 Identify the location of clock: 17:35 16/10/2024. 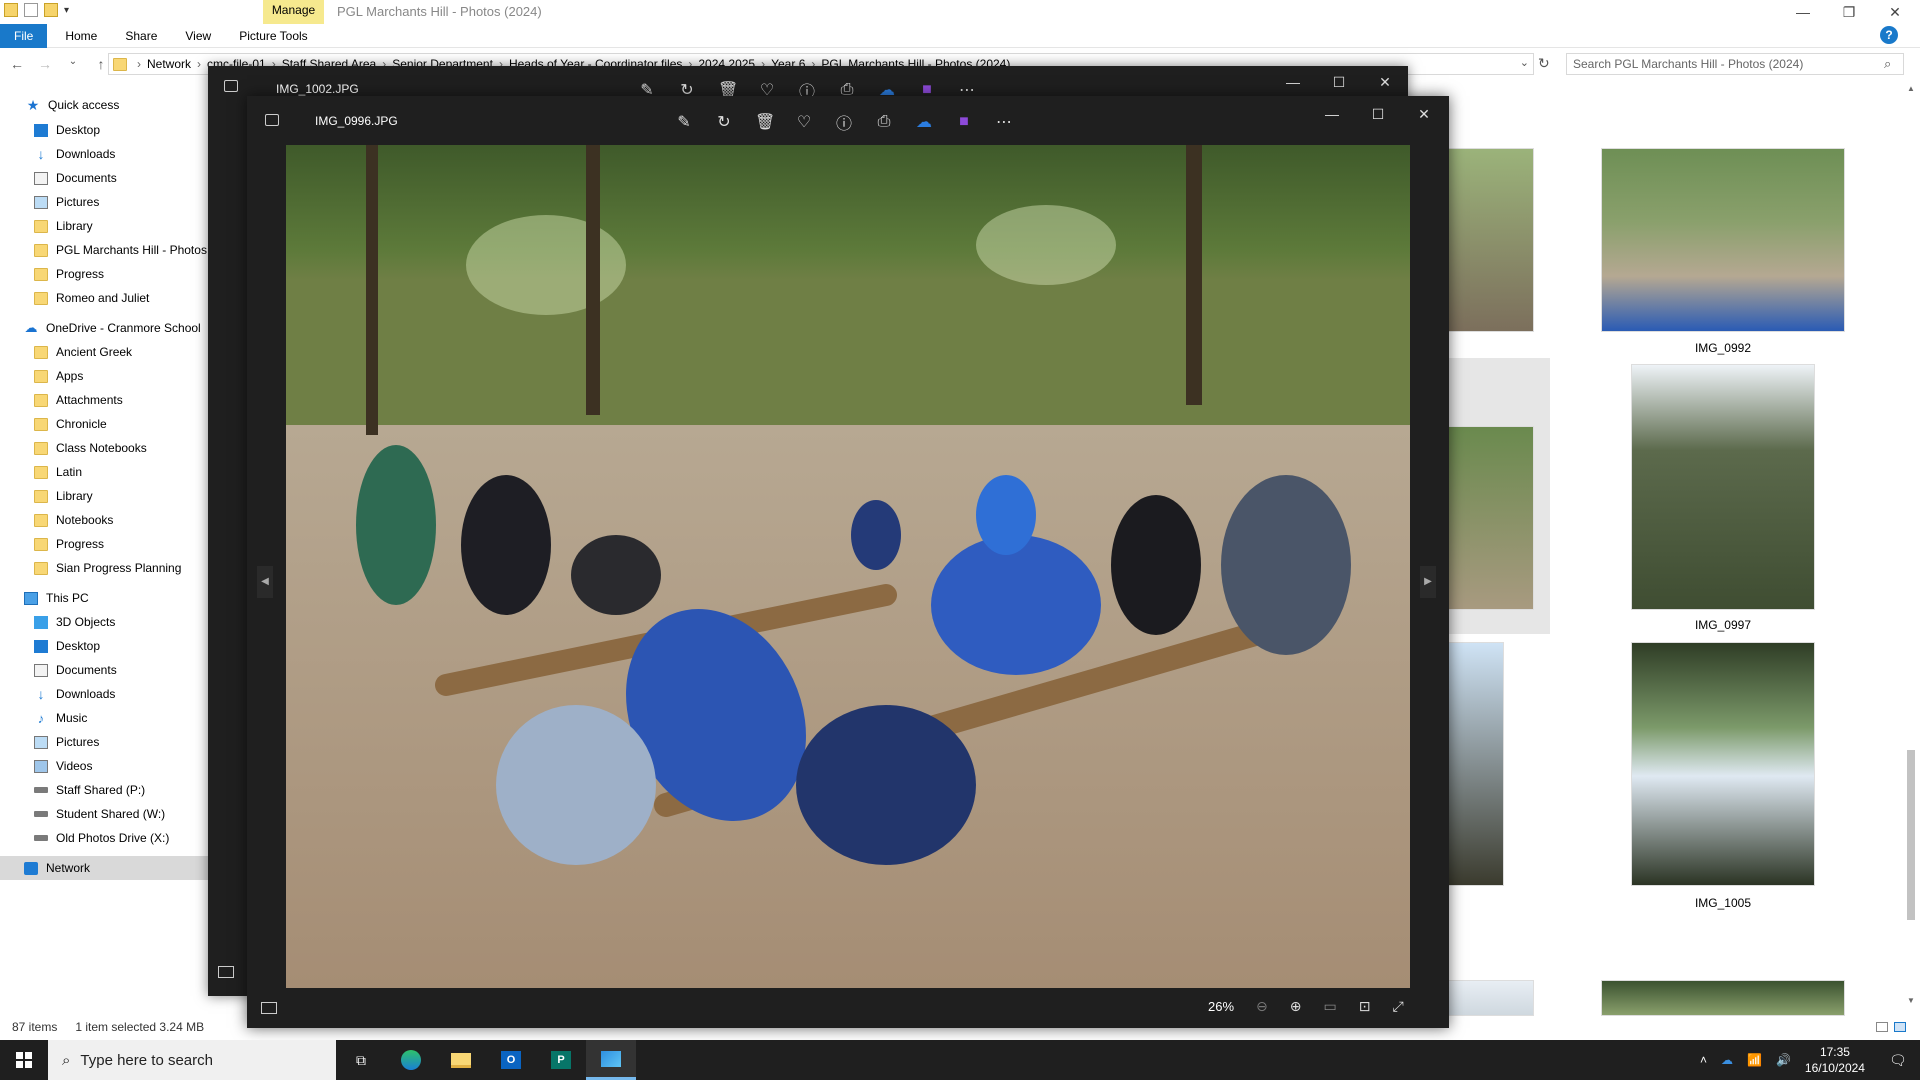
(1835, 1060).